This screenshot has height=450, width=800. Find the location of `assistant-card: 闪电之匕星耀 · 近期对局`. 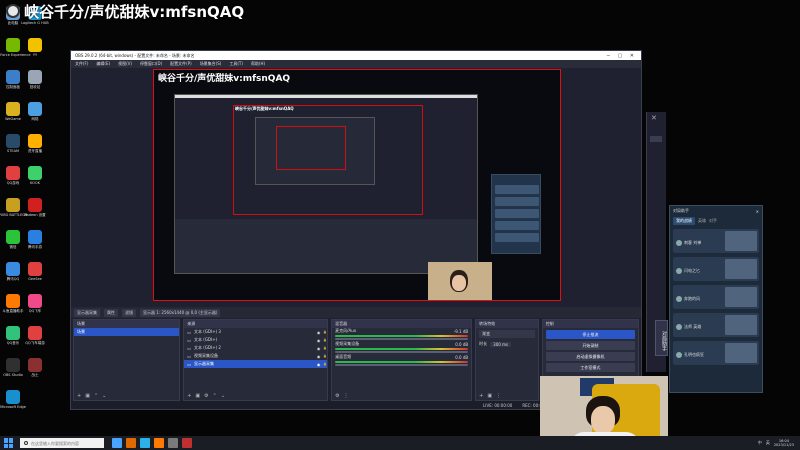

assistant-card: 闪电之匕星耀 · 近期对局 is located at coordinates (716, 269).